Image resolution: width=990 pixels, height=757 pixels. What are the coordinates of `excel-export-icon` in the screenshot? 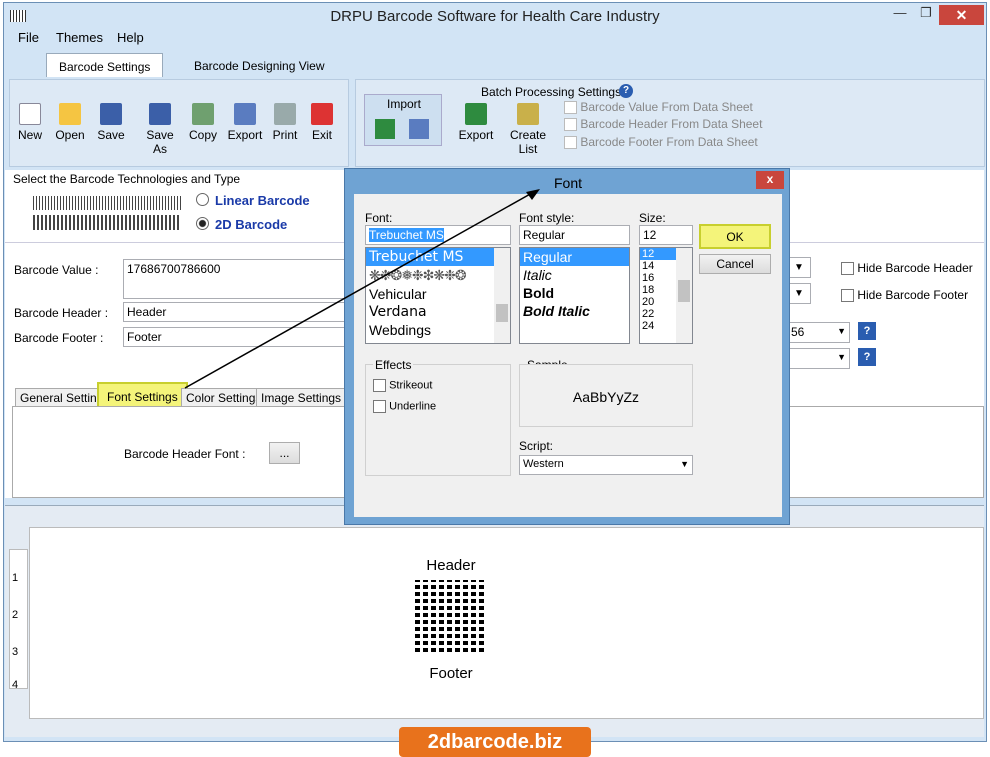 It's located at (476, 114).